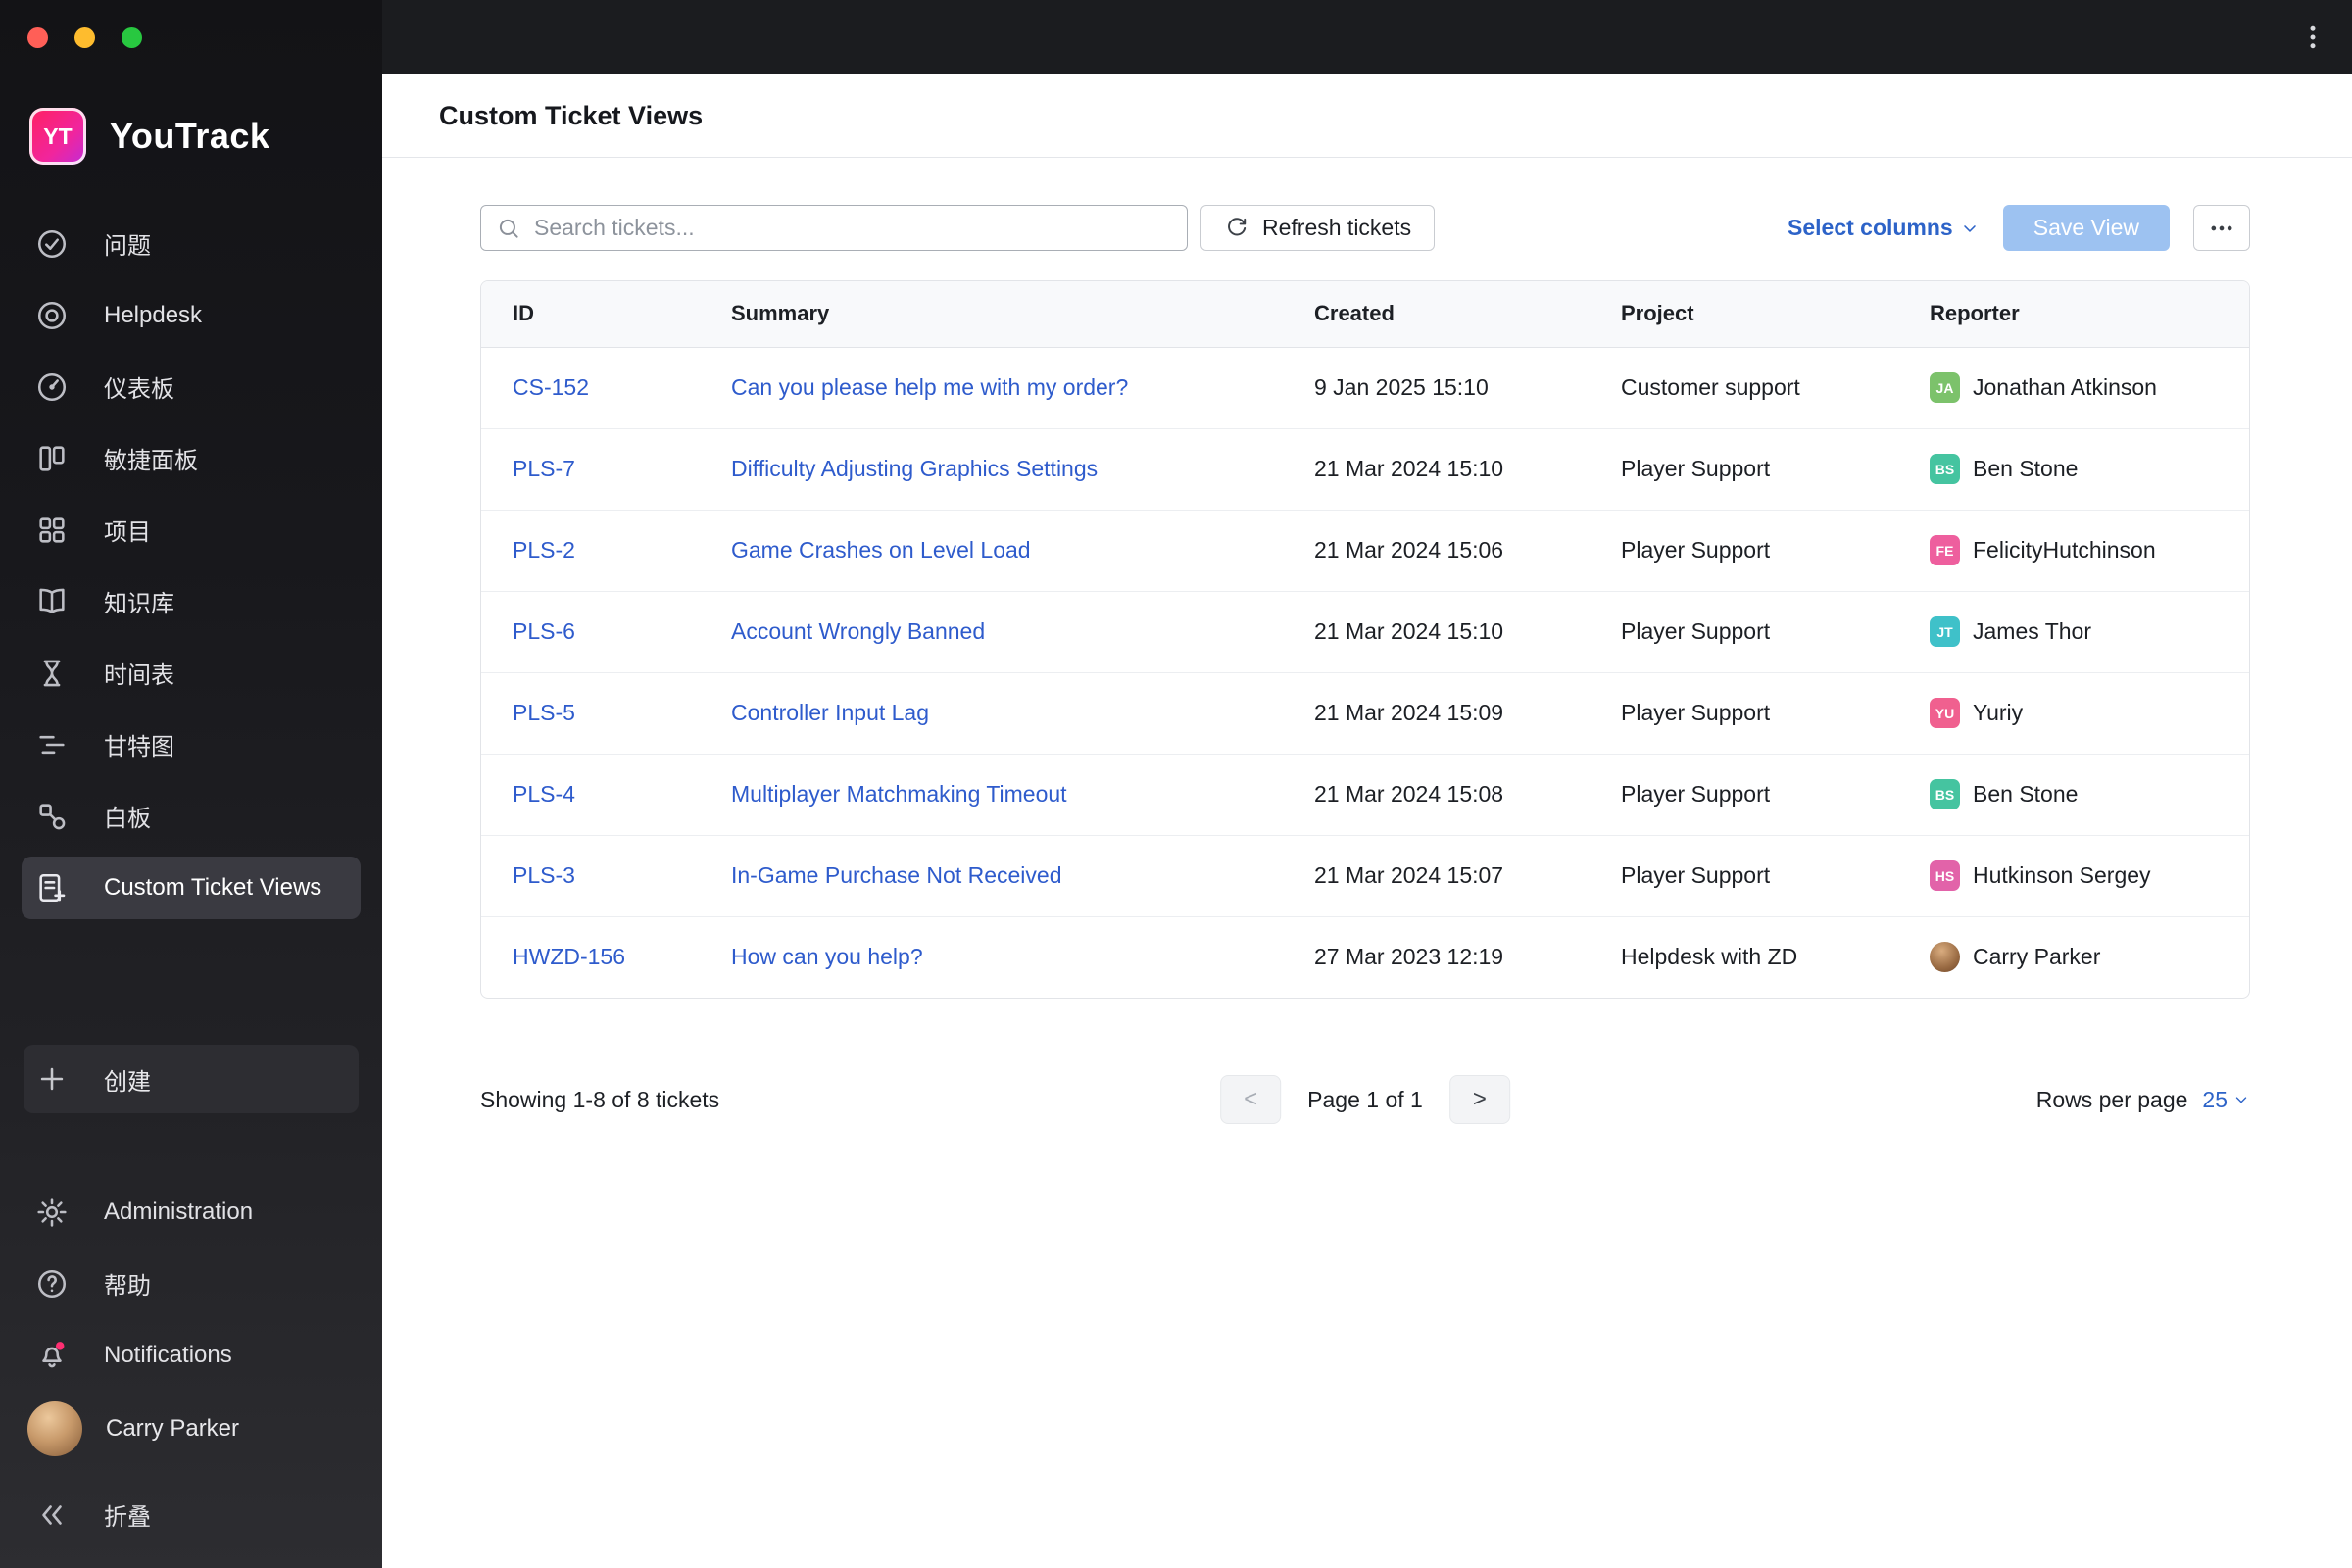 This screenshot has height=1568, width=2352. Describe the element at coordinates (2086, 228) in the screenshot. I see `save-view-button: Save View` at that location.